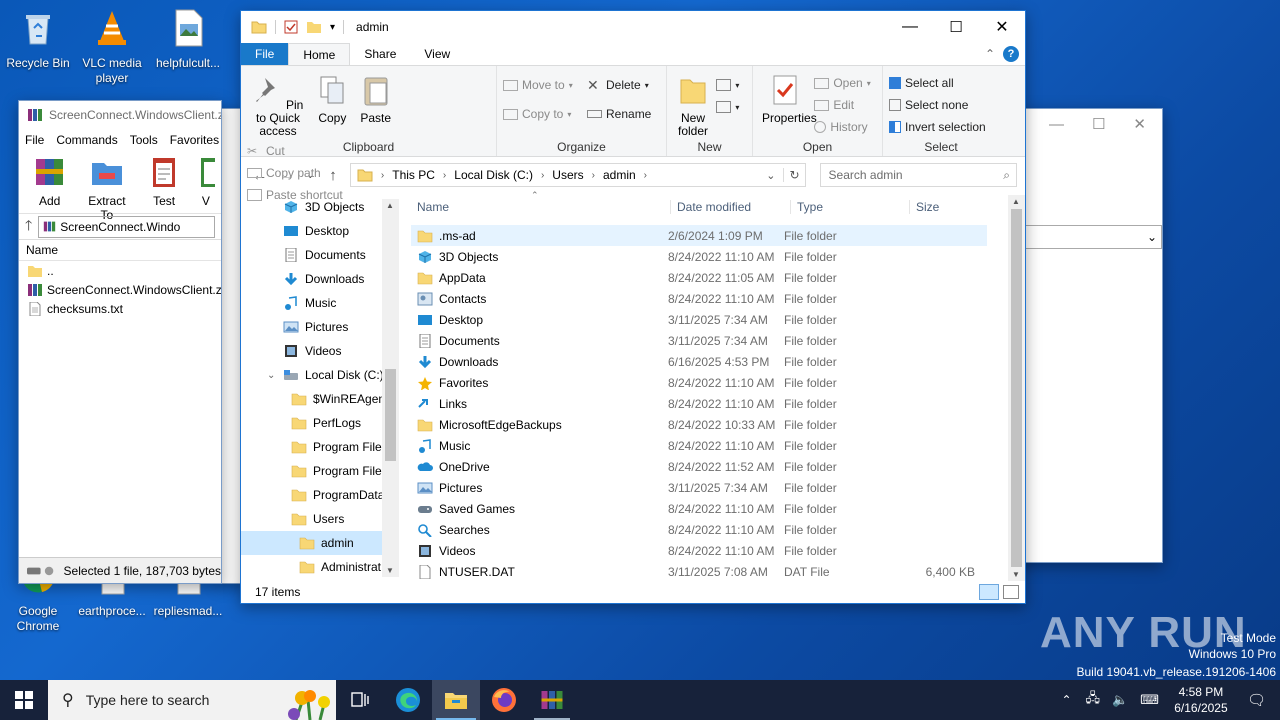 Image resolution: width=1280 pixels, height=720 pixels. I want to click on file-row: Contacts 8/24/2022 11:10 AM File folder, so click(699, 298).